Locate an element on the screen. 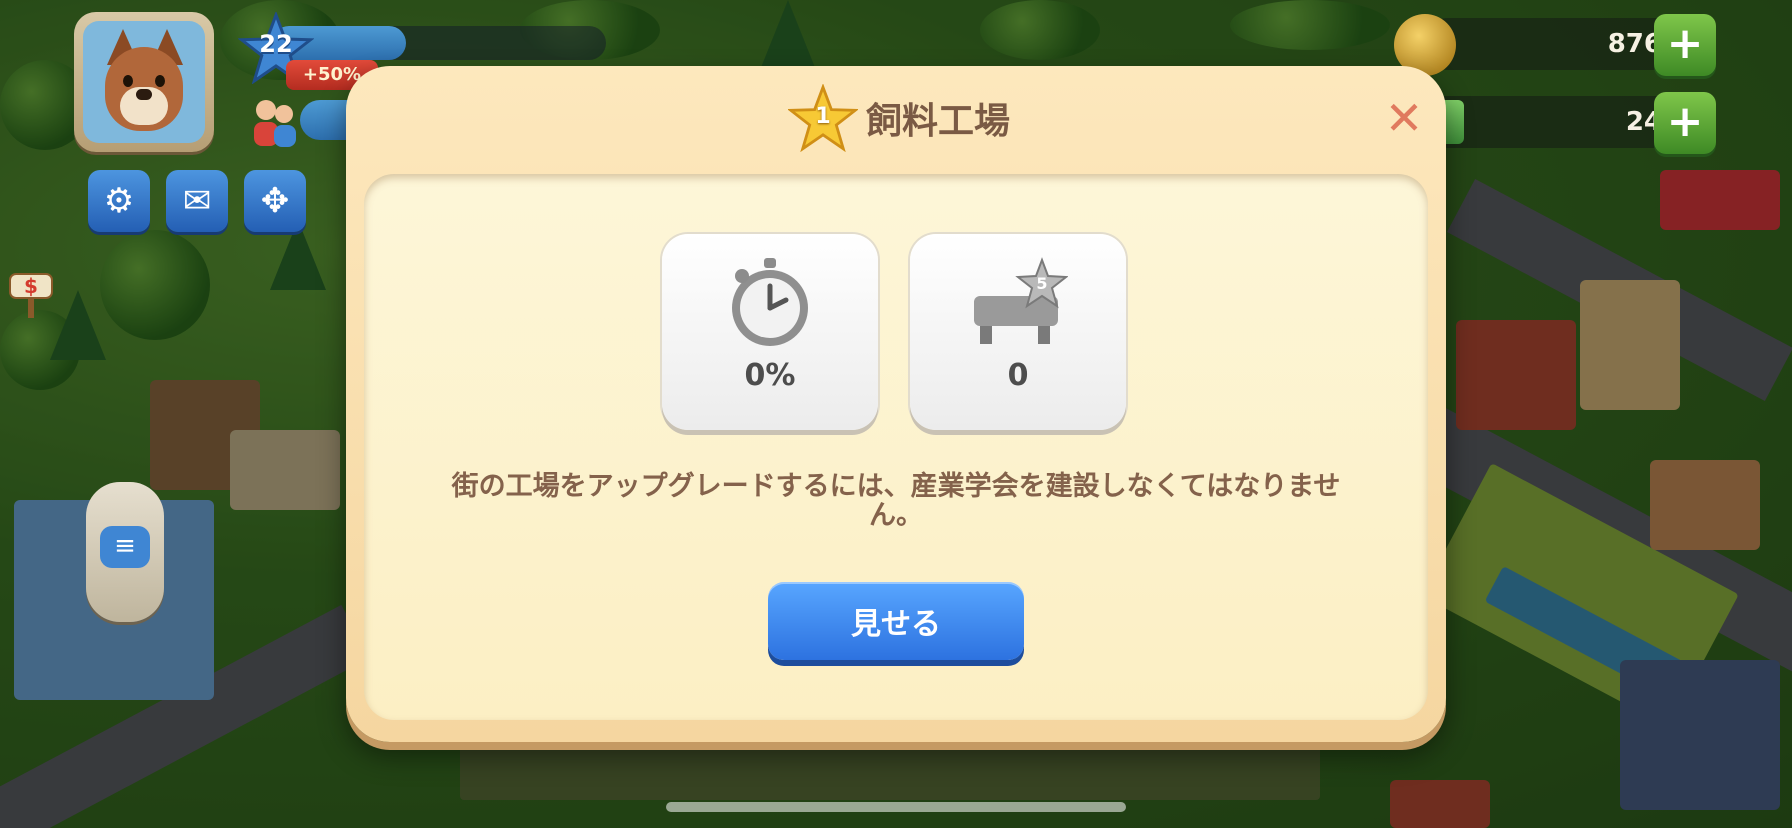 The image size is (1792, 828). mail-button: ✉ is located at coordinates (197, 201).